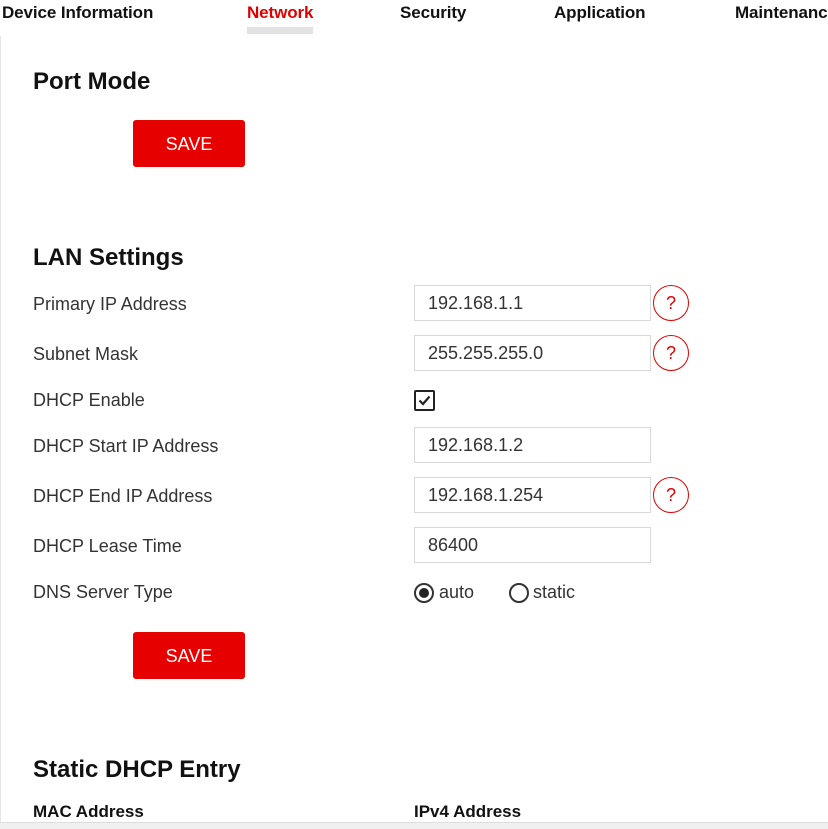  Describe the element at coordinates (781, 13) in the screenshot. I see `tab-maintenance: Maintenance` at that location.